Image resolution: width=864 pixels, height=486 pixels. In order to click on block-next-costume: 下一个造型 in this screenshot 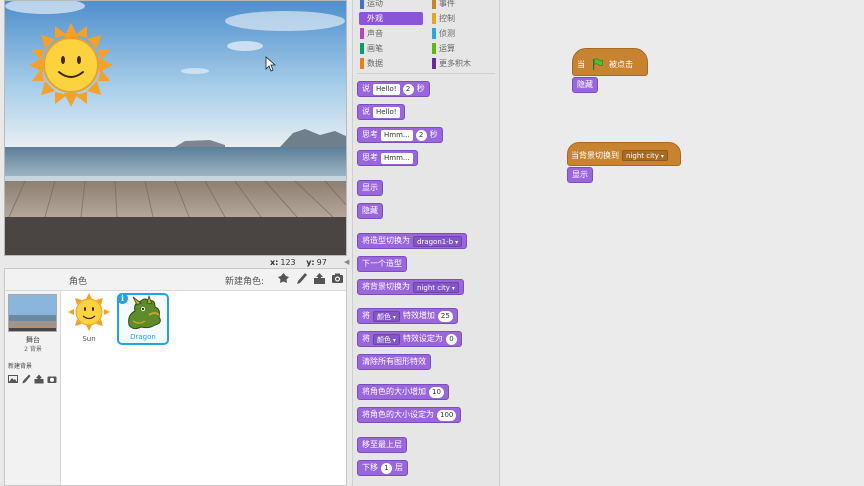, I will do `click(382, 264)`.